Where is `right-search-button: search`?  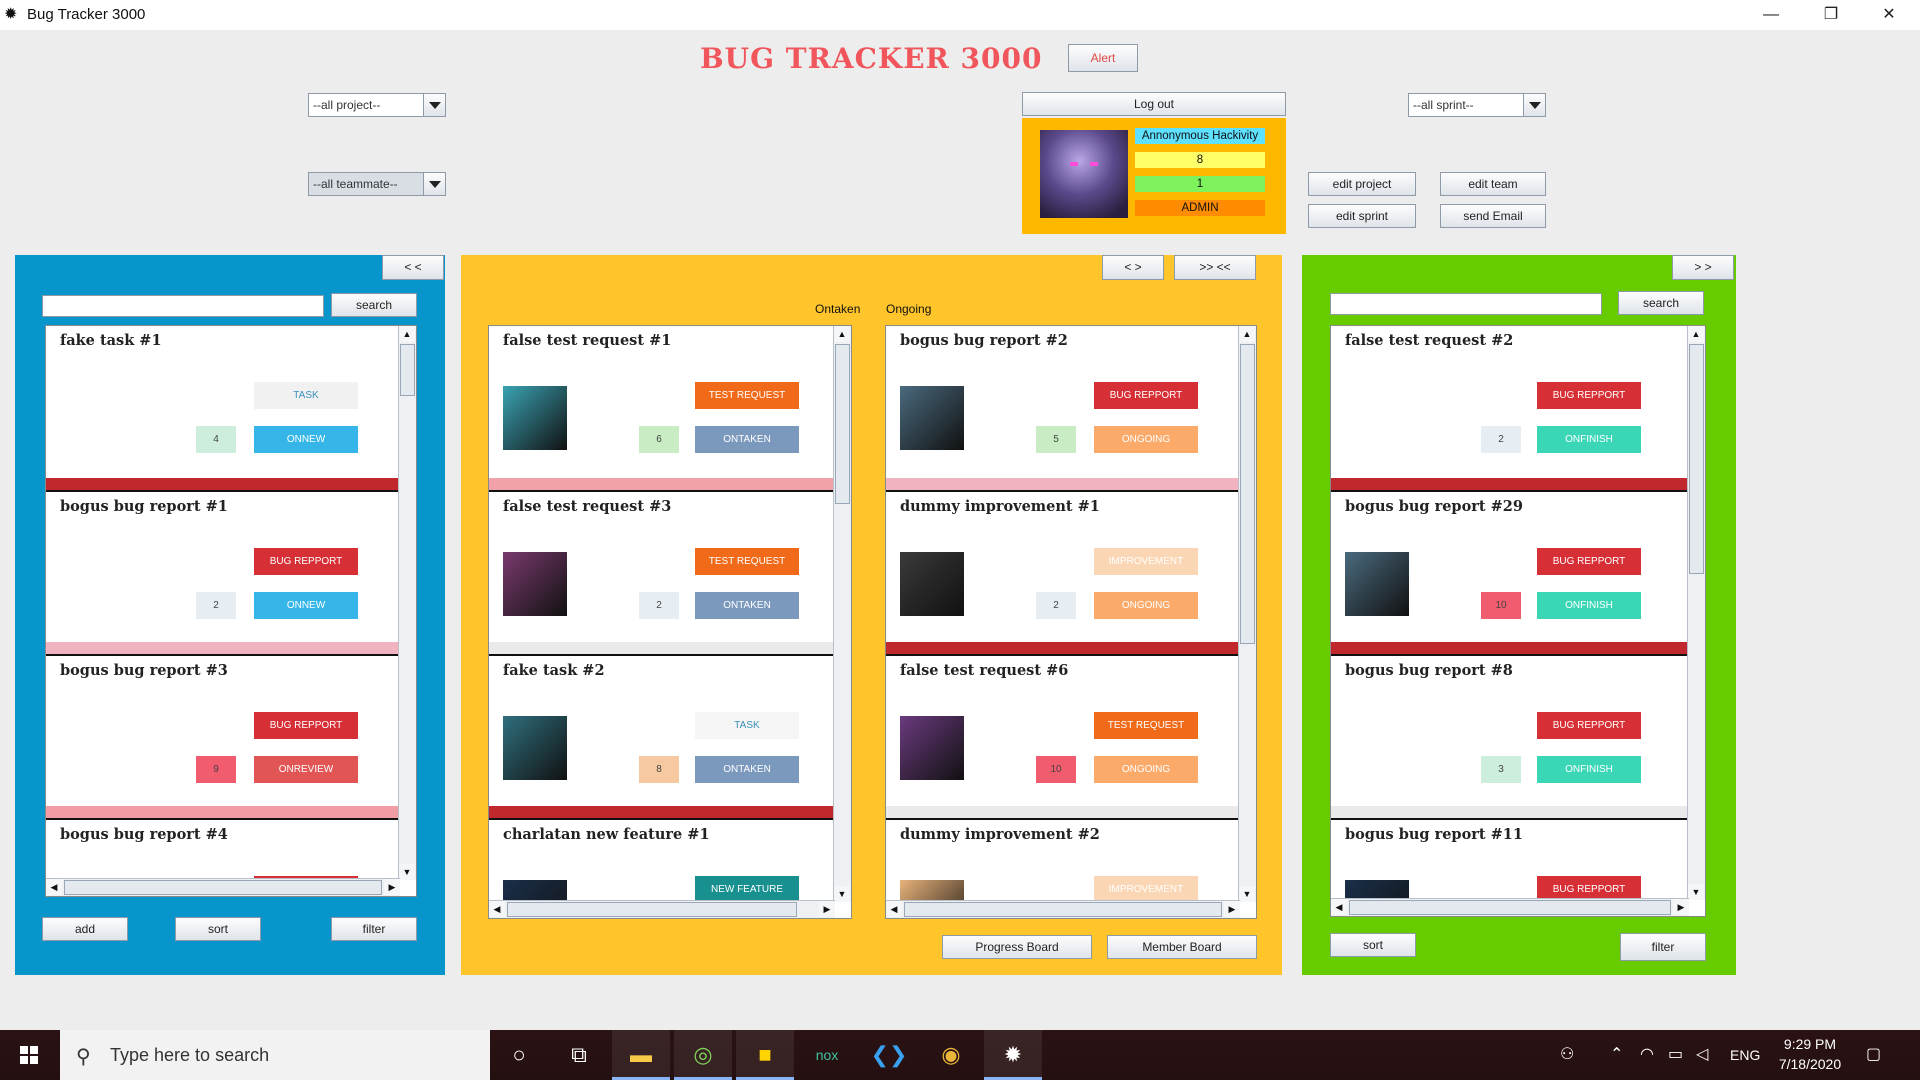 right-search-button: search is located at coordinates (1661, 303).